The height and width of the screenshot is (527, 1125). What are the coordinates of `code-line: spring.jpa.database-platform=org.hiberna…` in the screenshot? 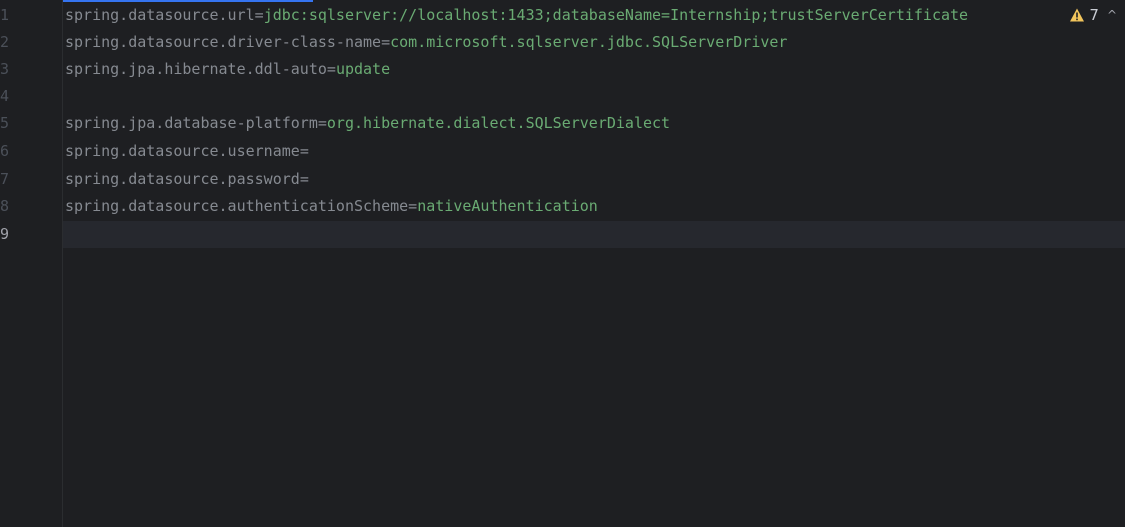 It's located at (367, 123).